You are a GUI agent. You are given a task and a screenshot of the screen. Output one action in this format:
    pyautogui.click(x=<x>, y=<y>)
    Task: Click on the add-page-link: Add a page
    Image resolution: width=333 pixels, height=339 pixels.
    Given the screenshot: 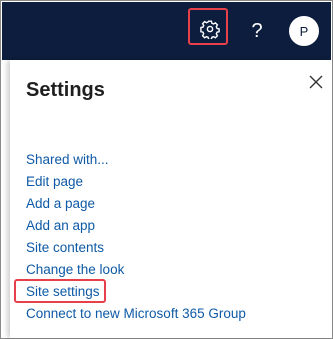 What is the action you would take?
    pyautogui.click(x=136, y=204)
    